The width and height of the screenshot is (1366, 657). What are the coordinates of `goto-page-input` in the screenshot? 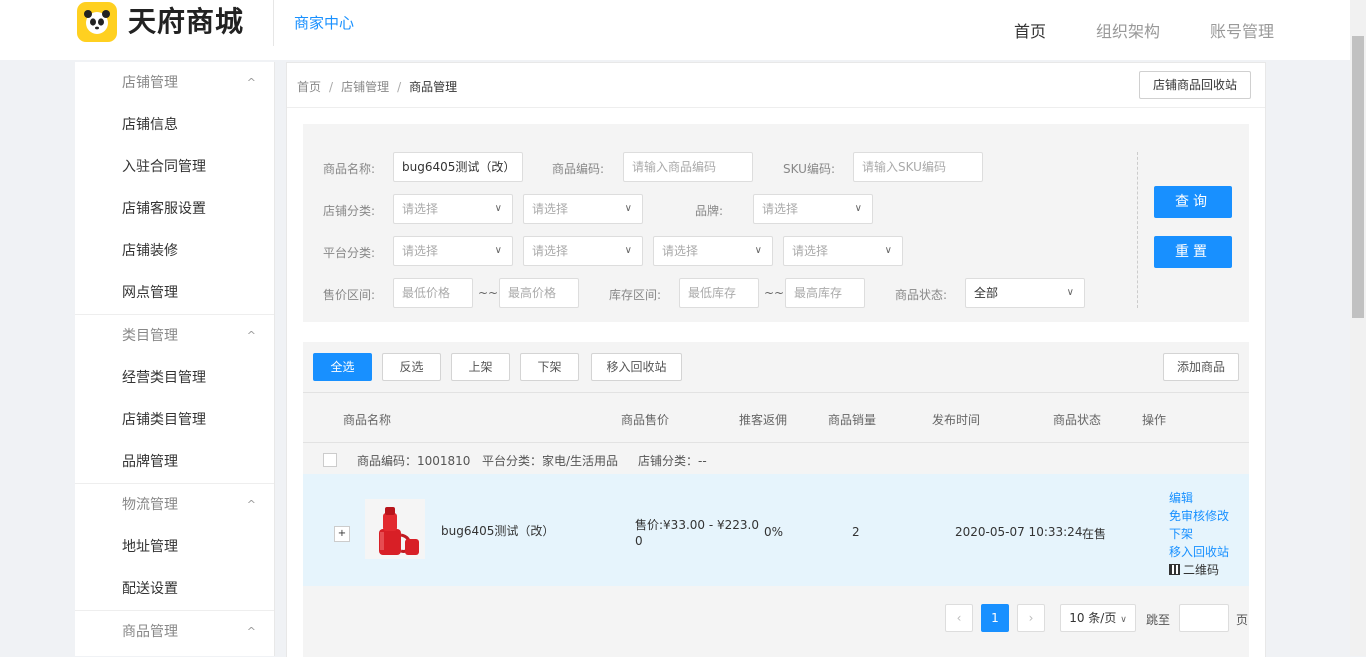 It's located at (1204, 618).